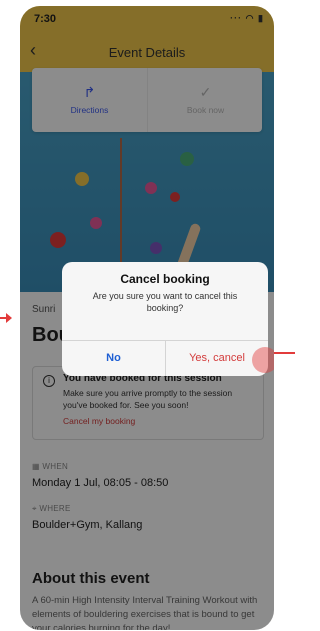  Describe the element at coordinates (6, 318) in the screenshot. I see `annotation-arrow-left` at that location.